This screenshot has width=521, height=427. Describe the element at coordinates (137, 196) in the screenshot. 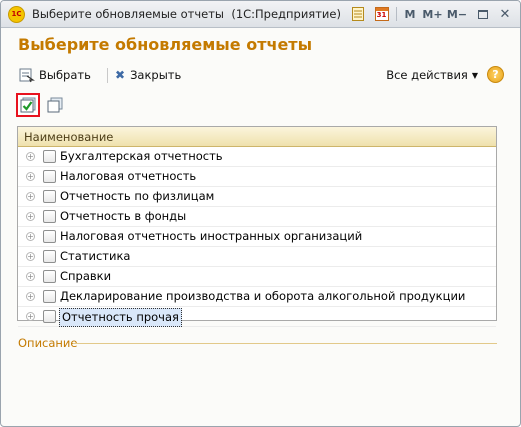

I see `row-label: Отчетность по физлицам` at that location.